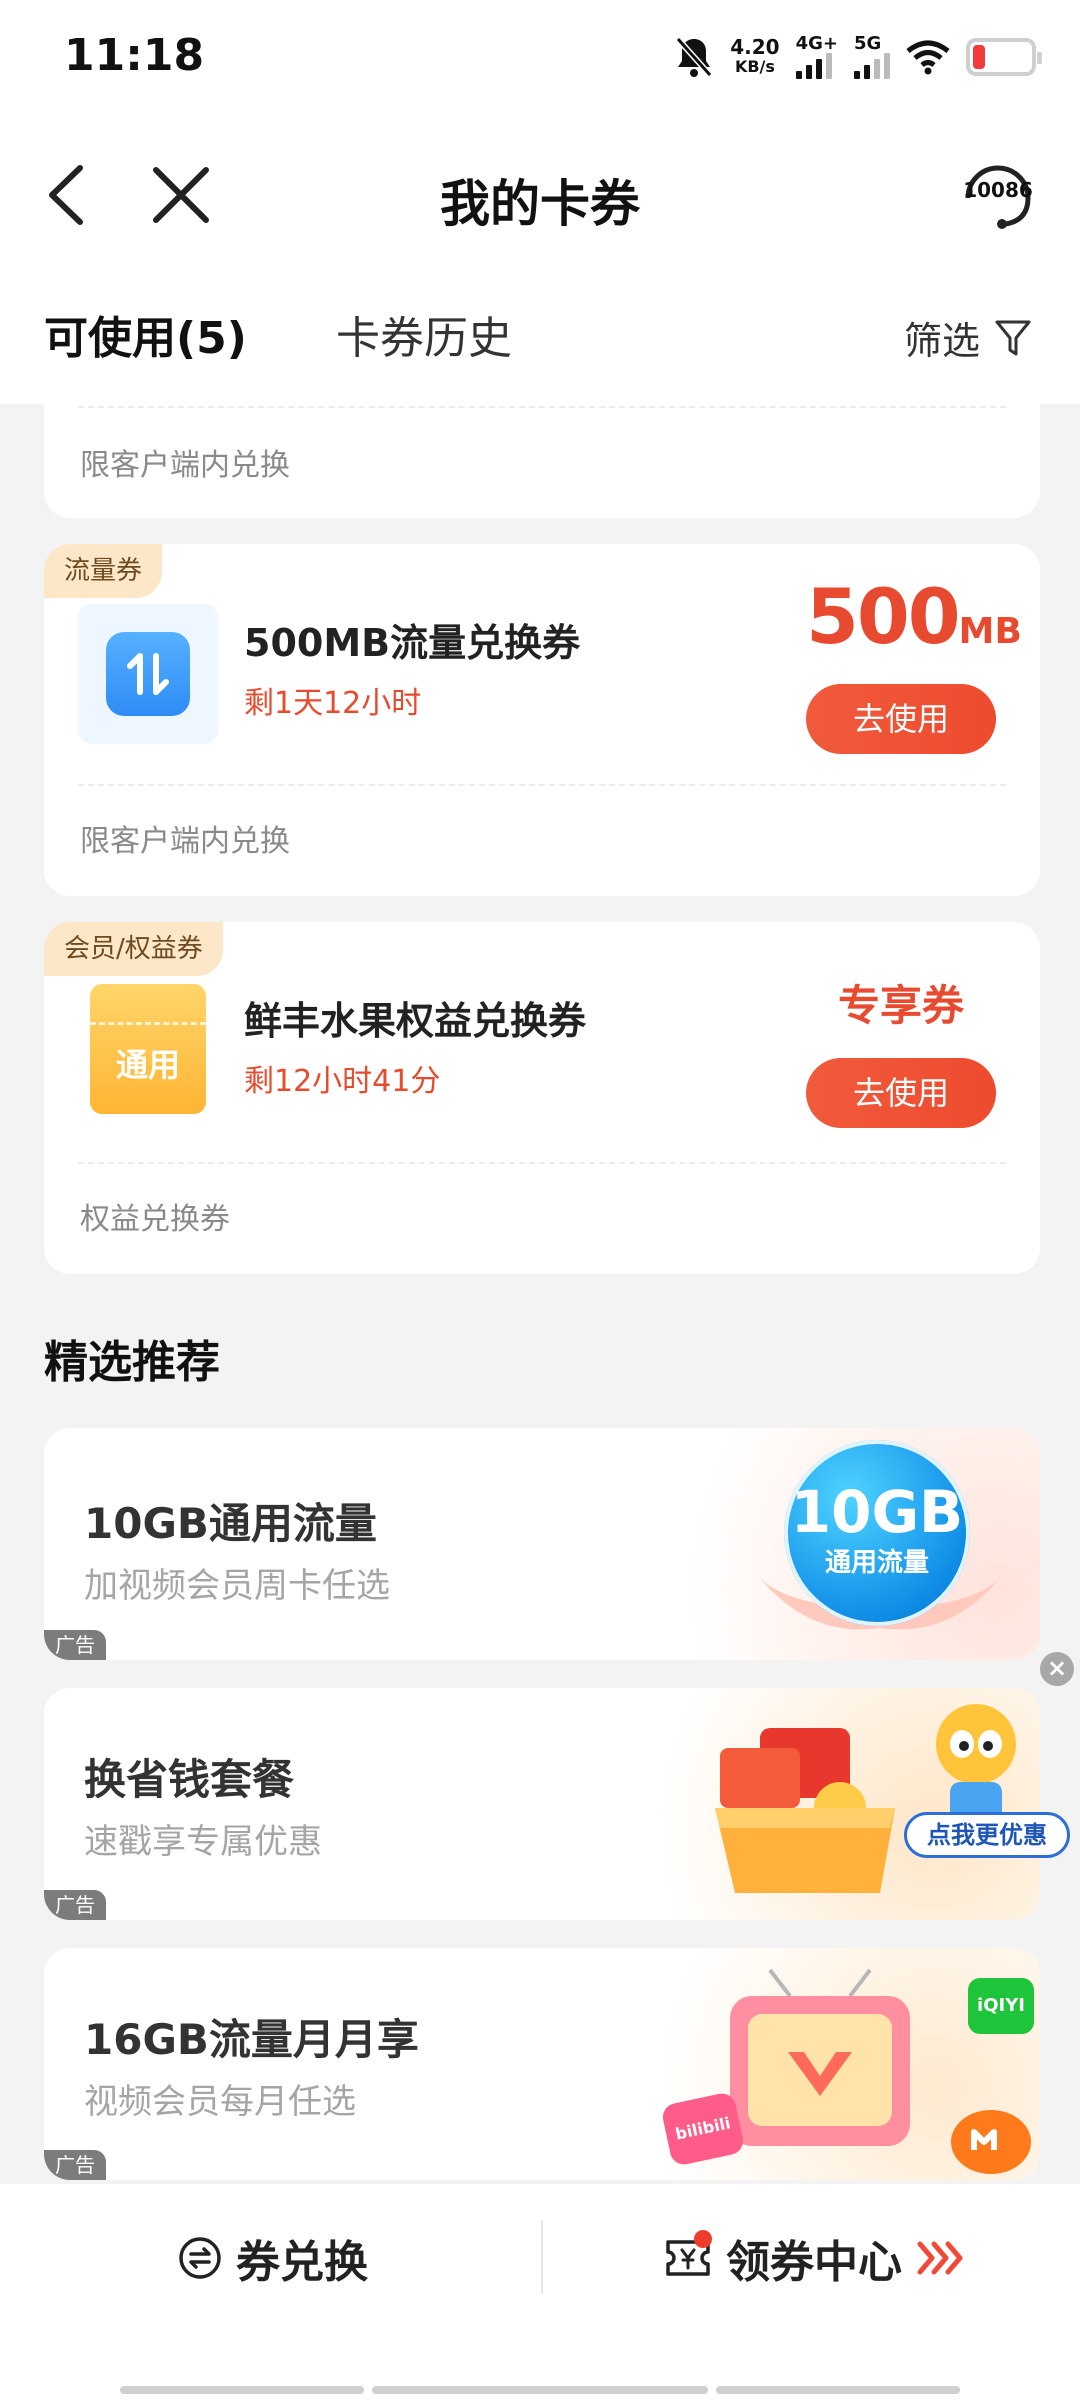 Image resolution: width=1080 pixels, height=2400 pixels. What do you see at coordinates (542, 2257) in the screenshot?
I see `bottom-divider` at bounding box center [542, 2257].